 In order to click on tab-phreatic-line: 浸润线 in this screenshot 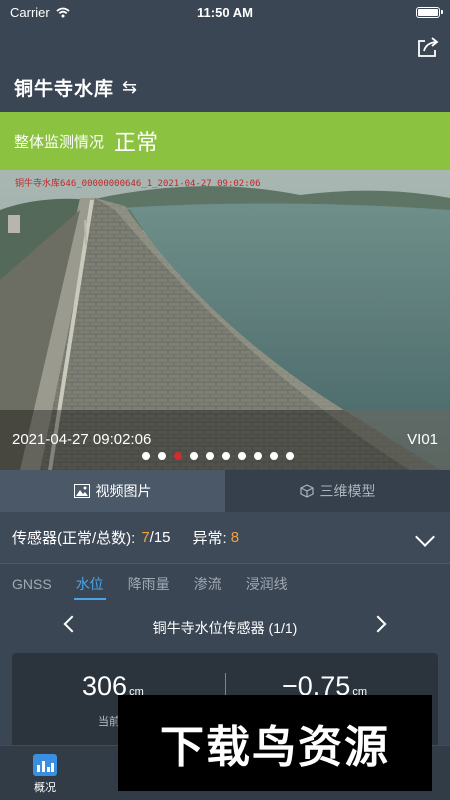, I will do `click(267, 584)`.